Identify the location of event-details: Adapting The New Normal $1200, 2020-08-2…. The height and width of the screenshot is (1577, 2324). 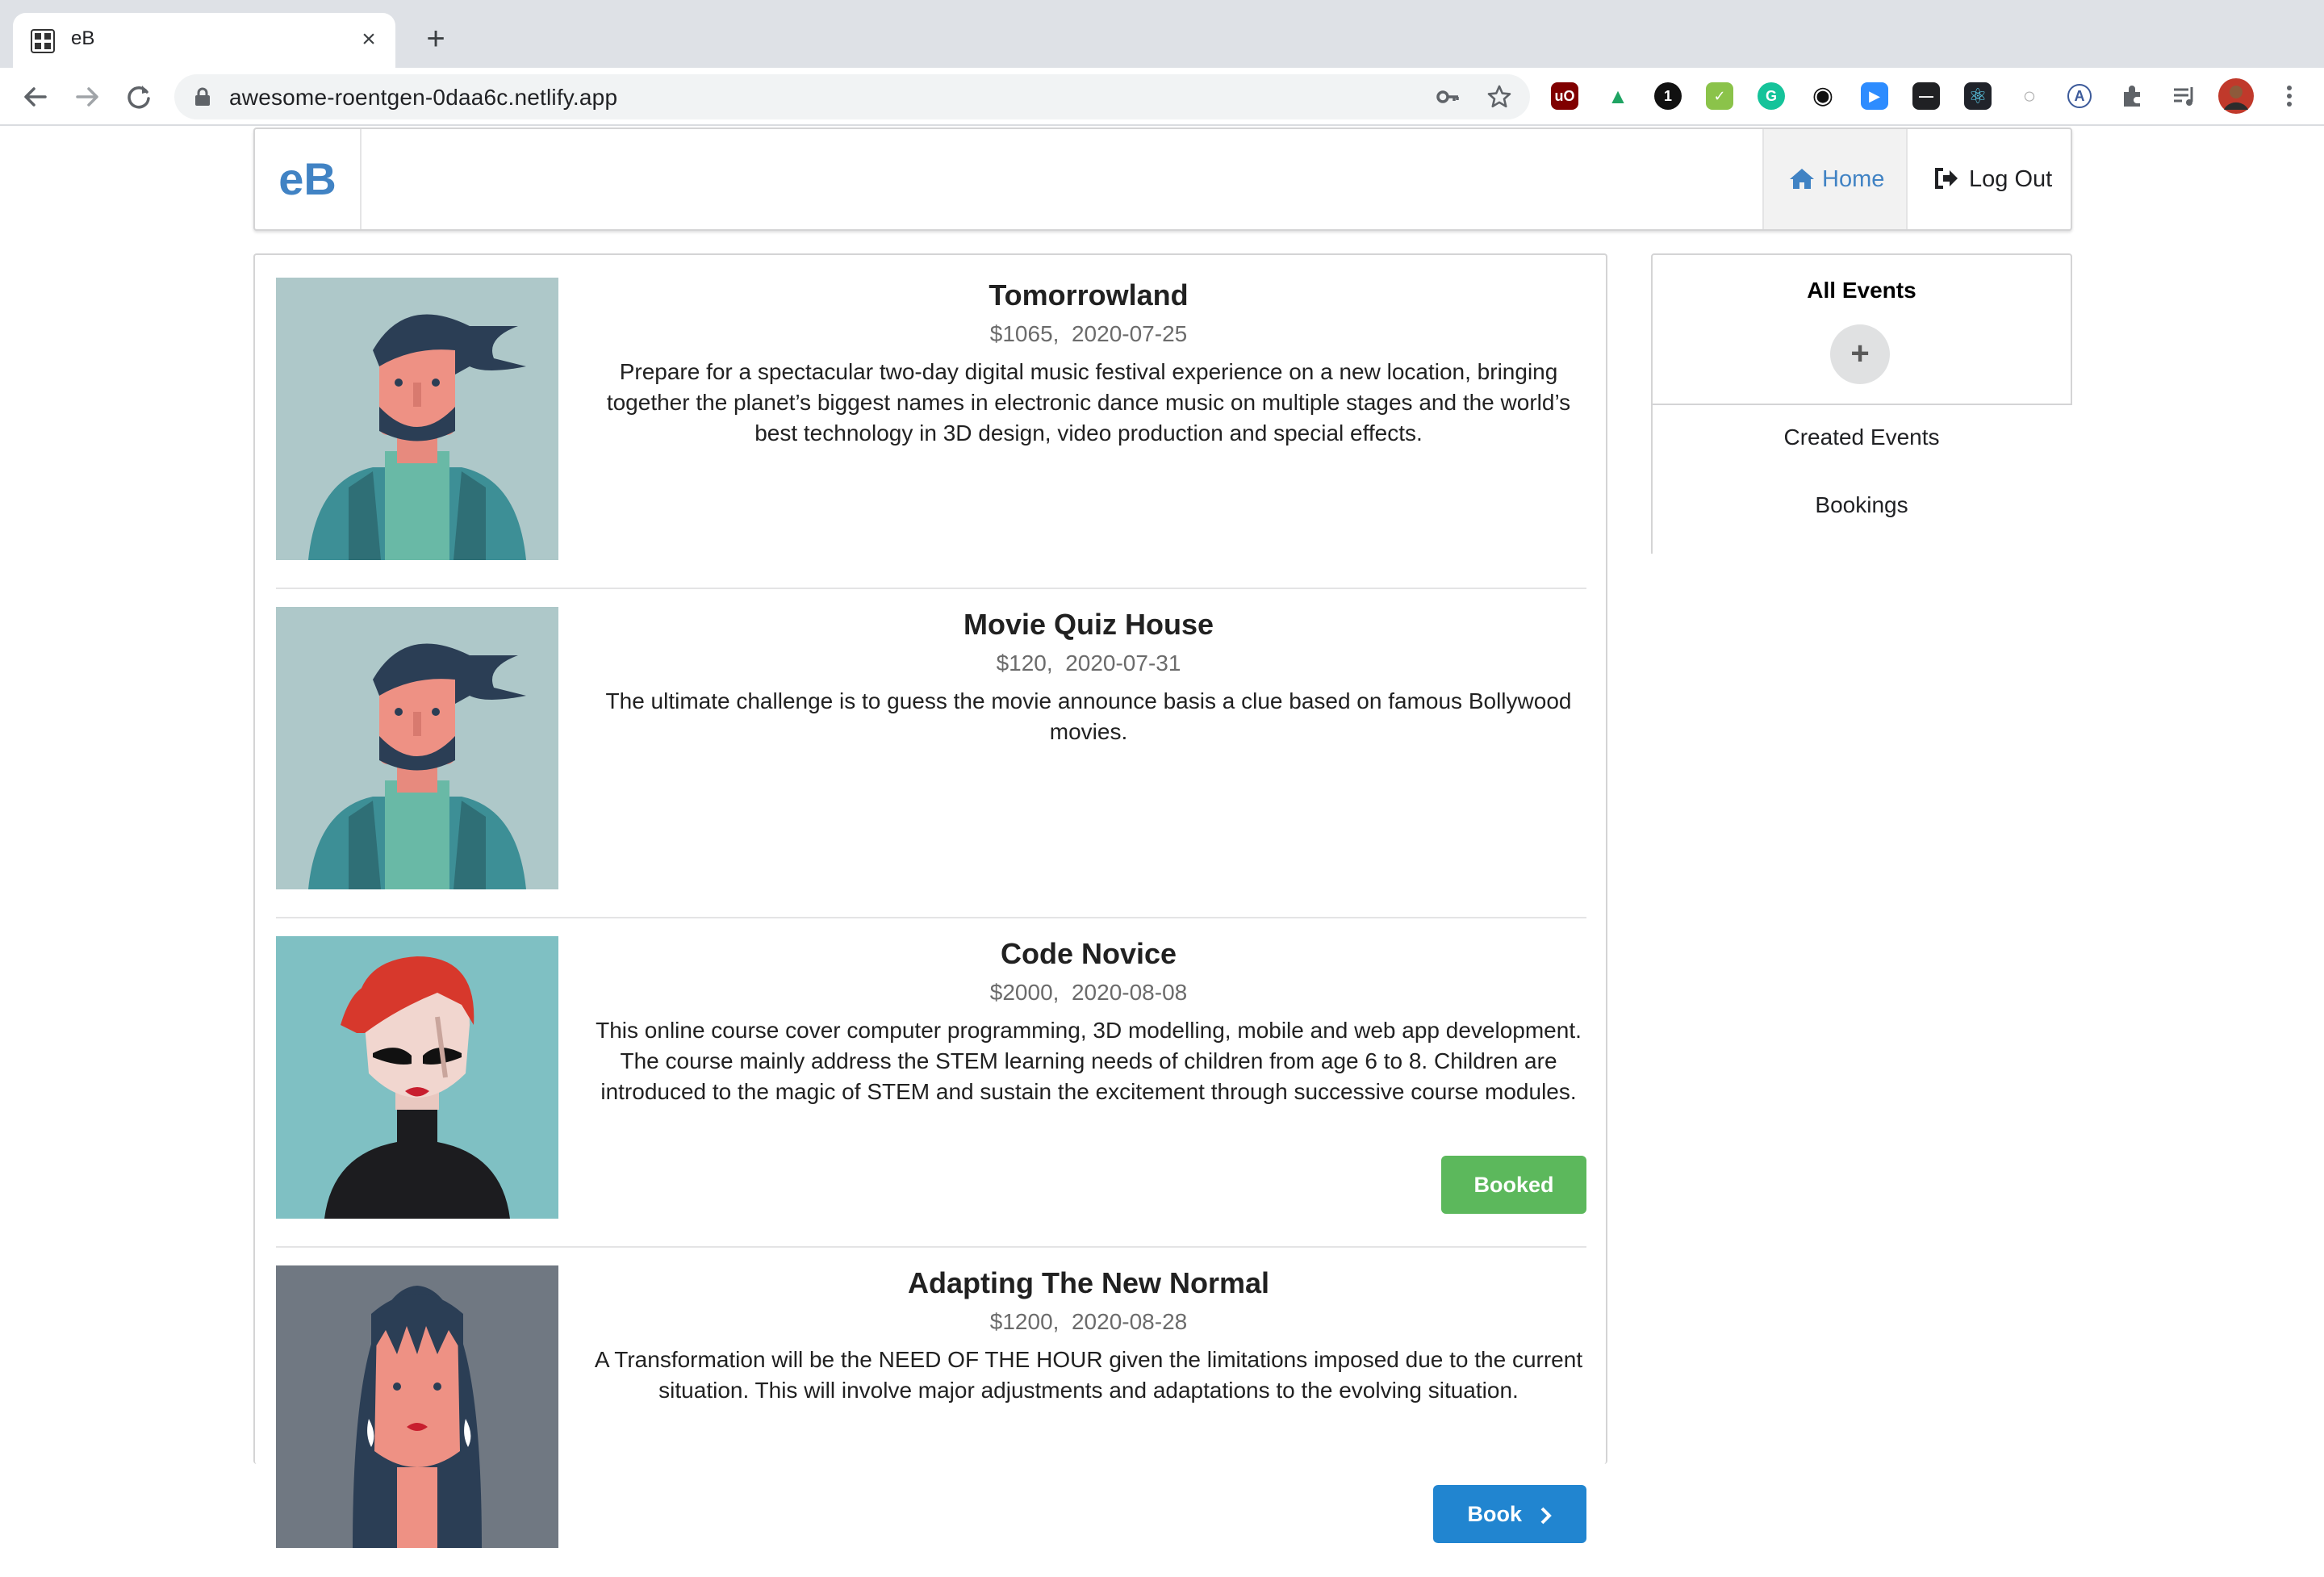
(1088, 1335).